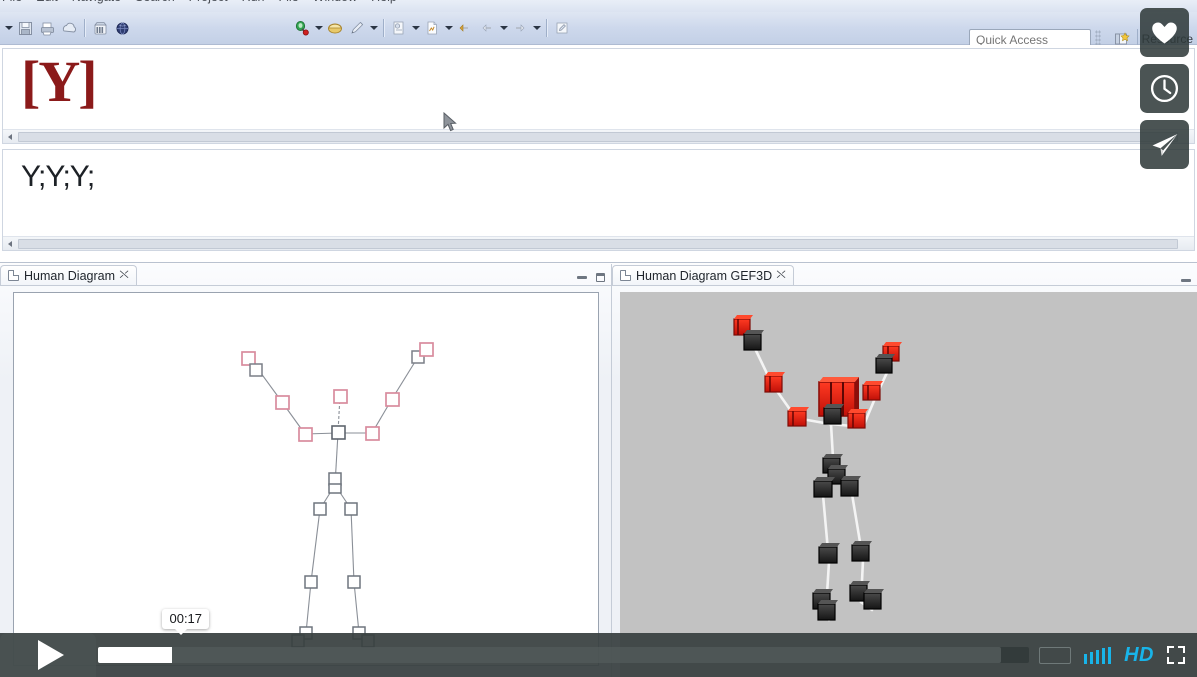 The height and width of the screenshot is (677, 1197). What do you see at coordinates (1055, 655) in the screenshot?
I see `volume-icon` at bounding box center [1055, 655].